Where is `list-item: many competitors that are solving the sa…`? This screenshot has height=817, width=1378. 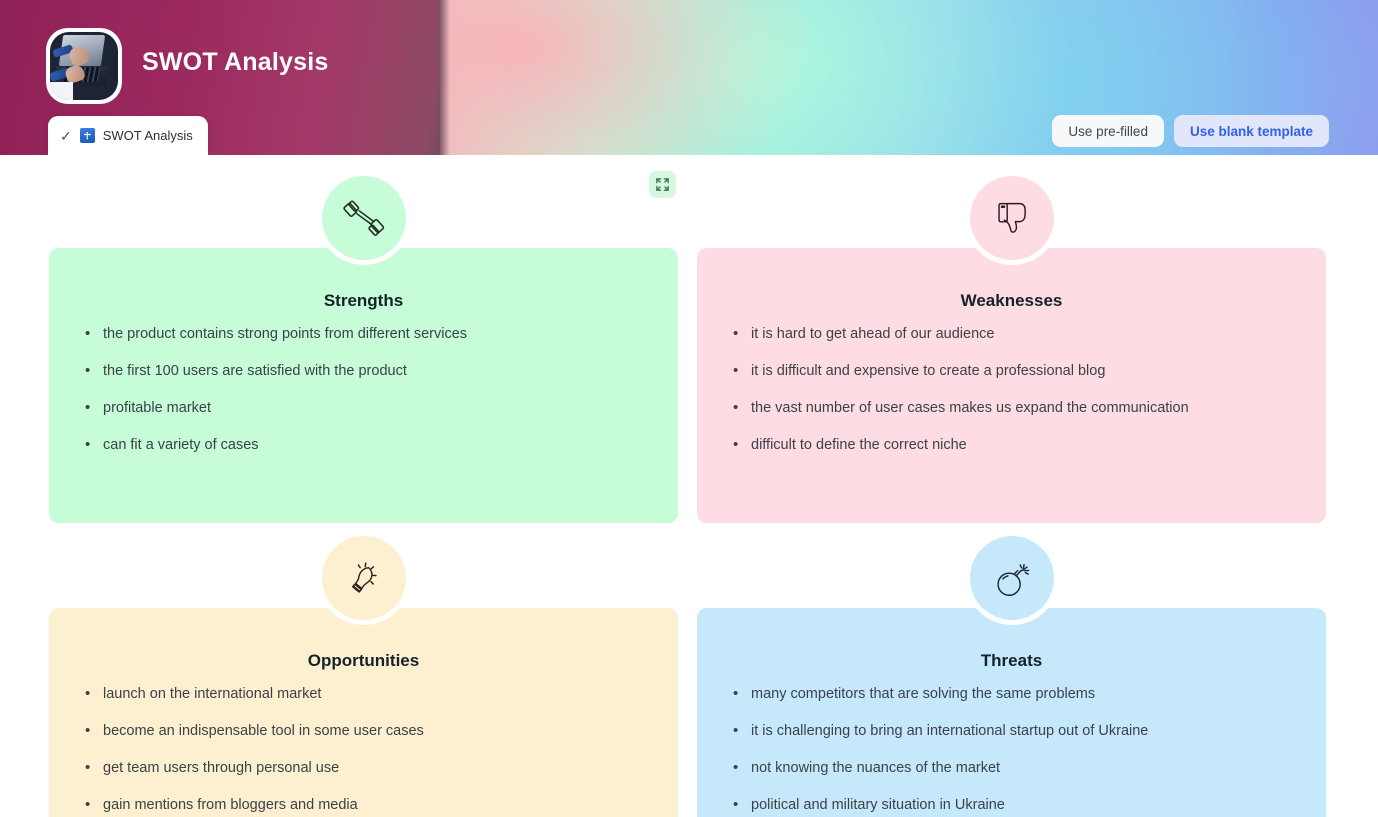 list-item: many competitors that are solving the sa… is located at coordinates (1011, 694).